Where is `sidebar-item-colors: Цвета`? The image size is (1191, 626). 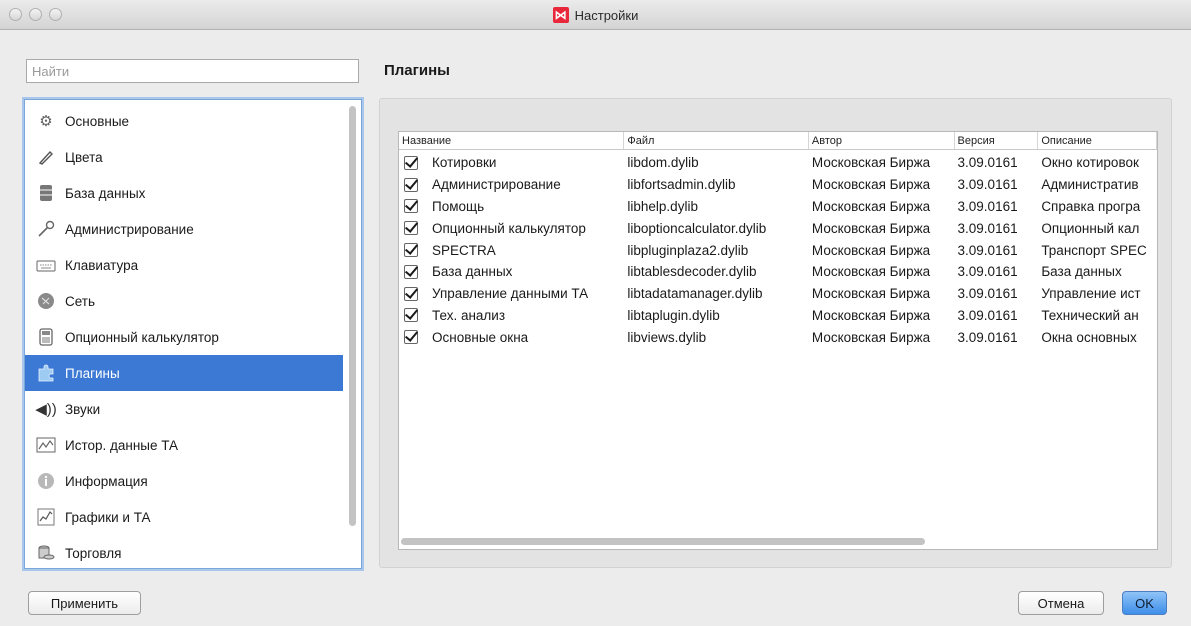
sidebar-item-colors: Цвета is located at coordinates (184, 157).